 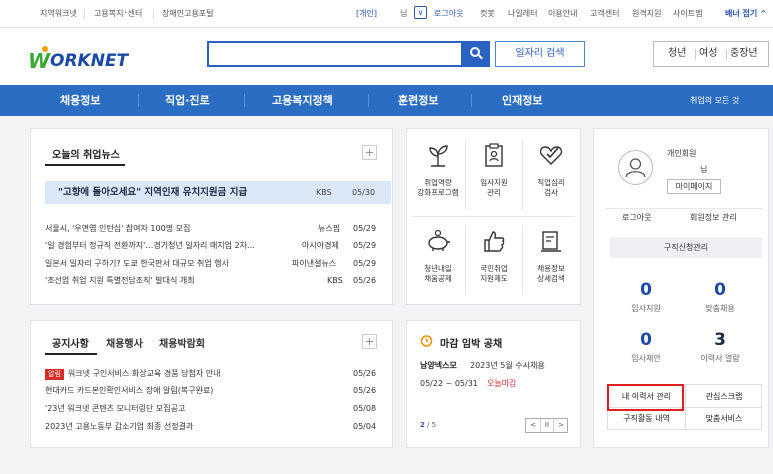 What do you see at coordinates (365, 373) in the screenshot?
I see `notice-item-date: 05/26` at bounding box center [365, 373].